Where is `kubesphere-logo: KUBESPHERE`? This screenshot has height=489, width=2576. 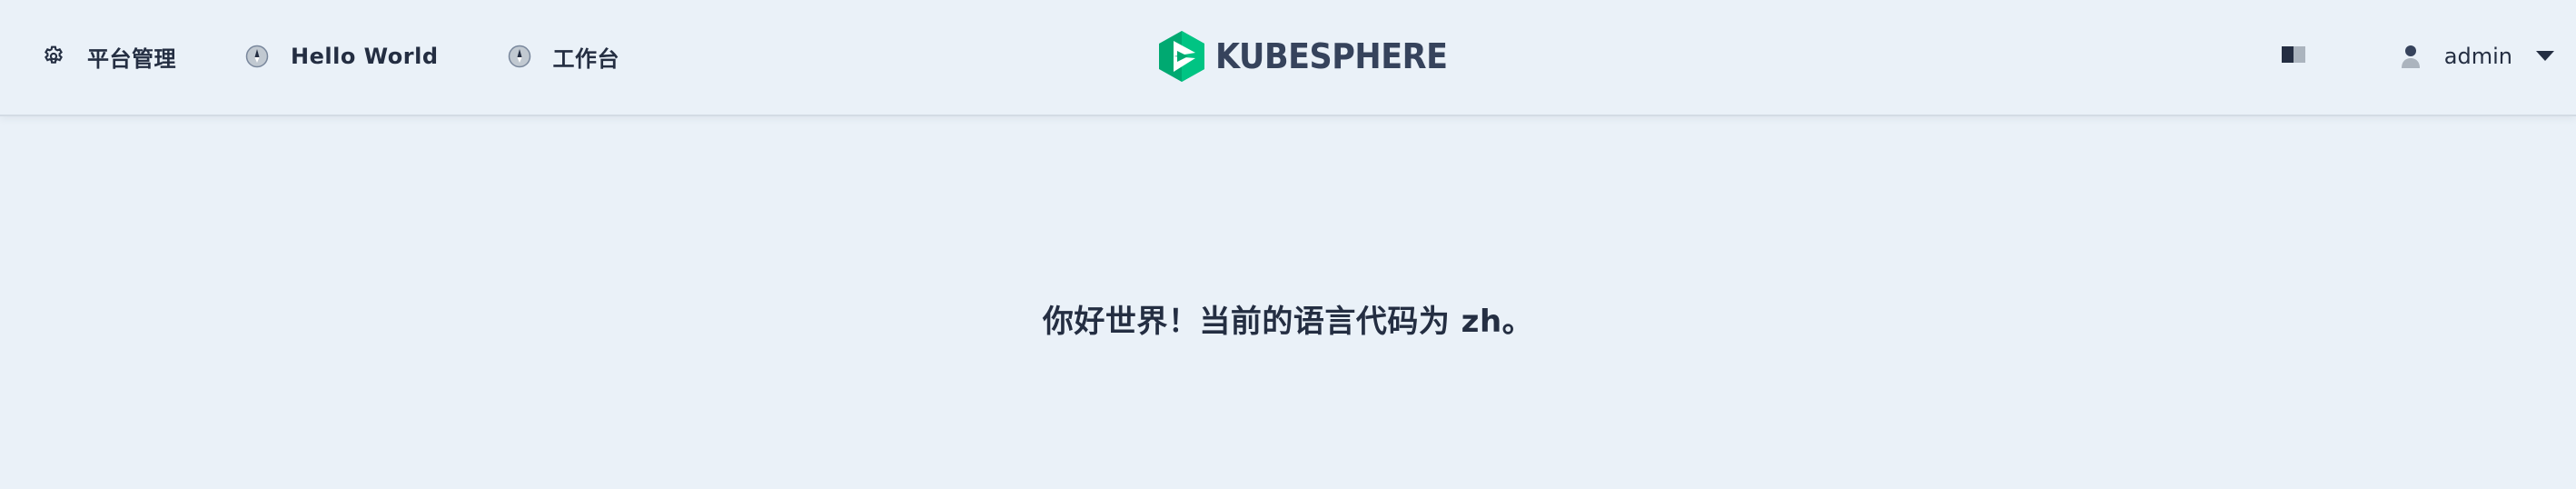
kubesphere-logo: KUBESPHERE is located at coordinates (1313, 56).